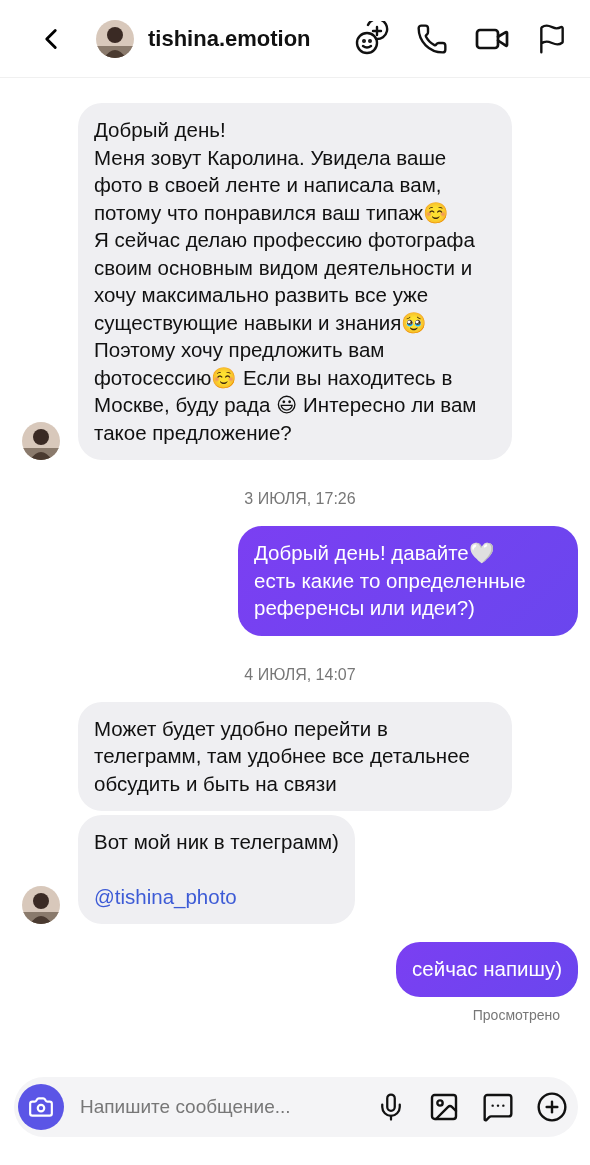 The height and width of the screenshot is (1165, 590). I want to click on date-label: 4 ИЮЛЯ, 14:07, so click(300, 674).